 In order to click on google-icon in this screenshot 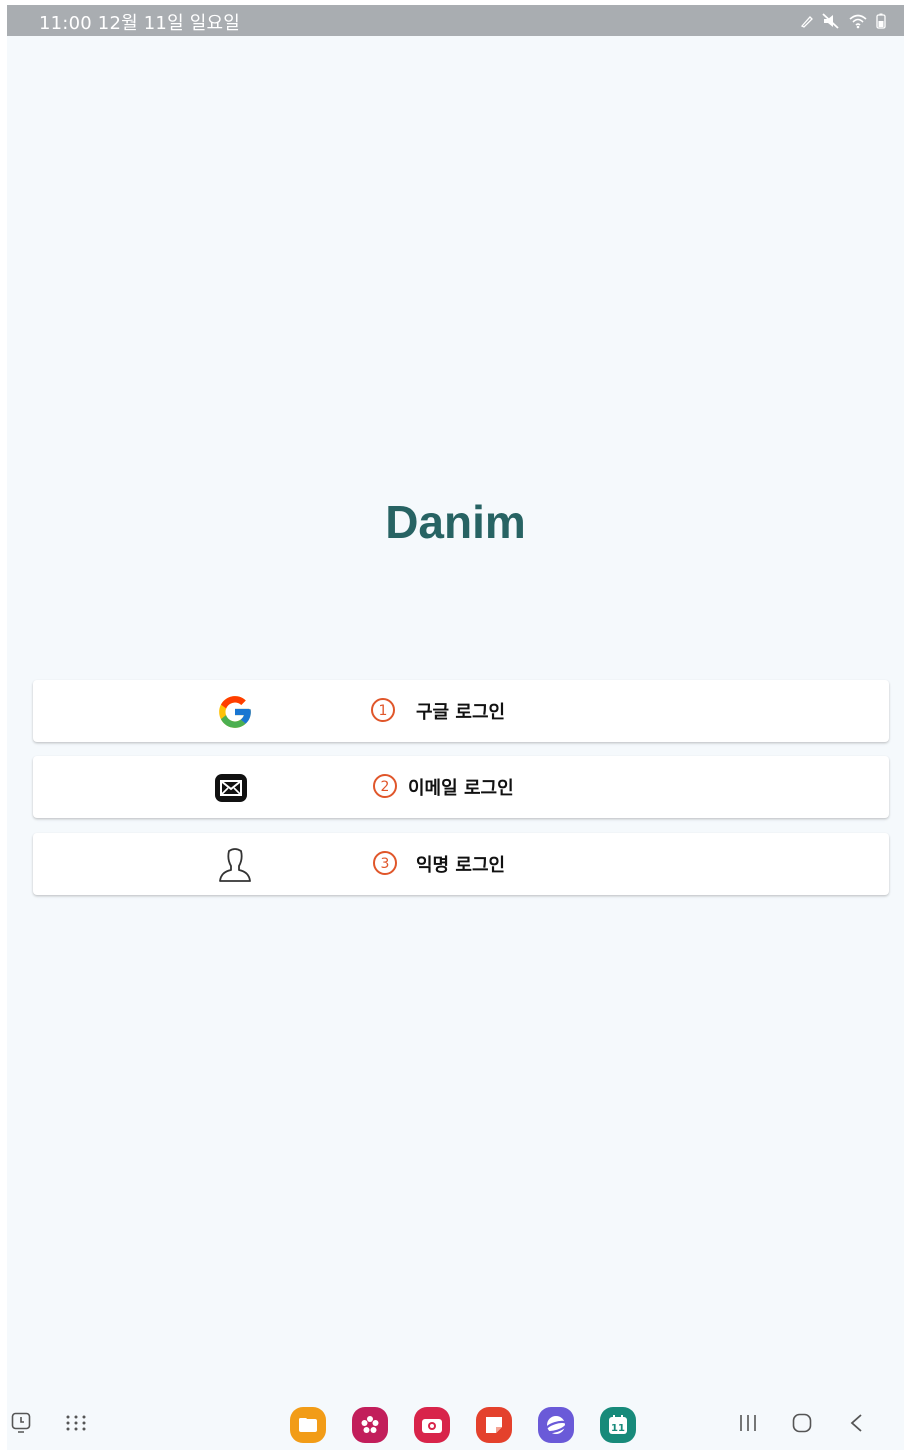, I will do `click(235, 712)`.